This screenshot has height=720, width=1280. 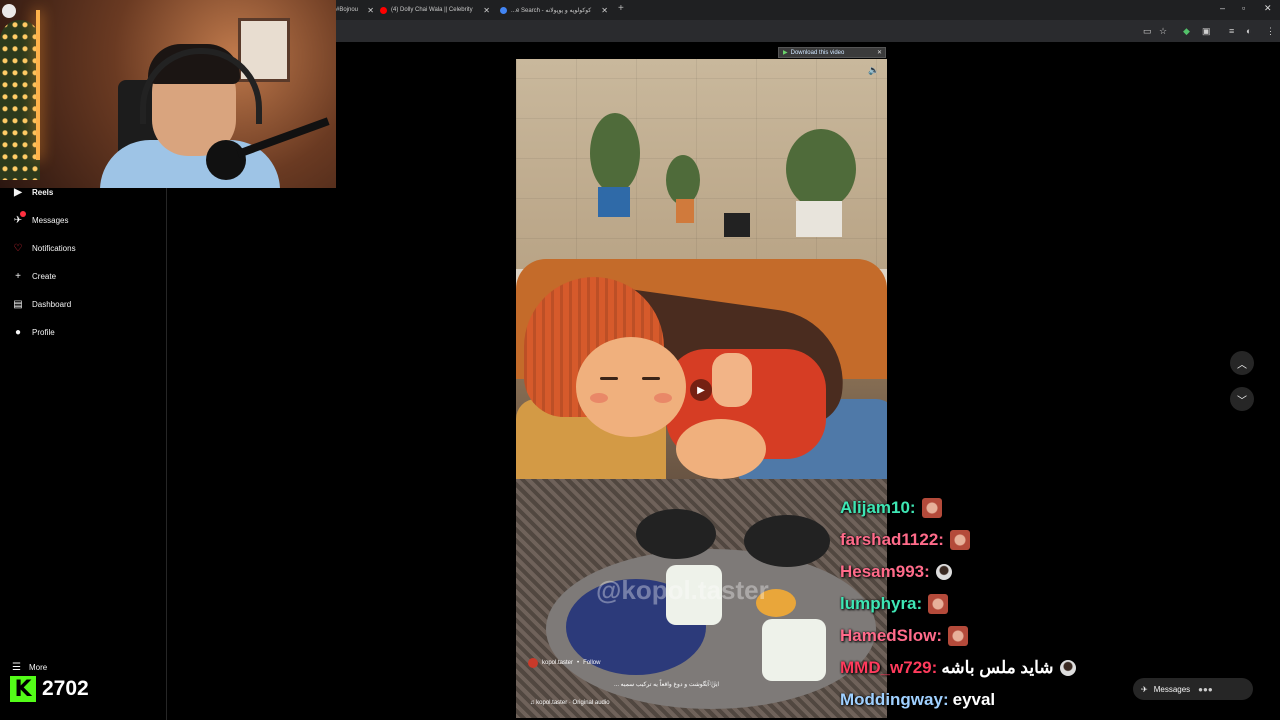 What do you see at coordinates (732, 380) in the screenshot?
I see `thumbs-up-hand` at bounding box center [732, 380].